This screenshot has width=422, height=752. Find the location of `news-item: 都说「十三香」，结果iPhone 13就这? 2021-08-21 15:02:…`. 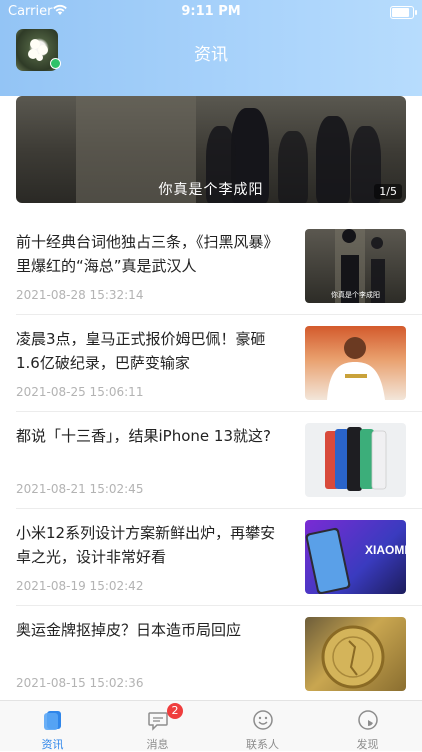

news-item: 都说「十三香」，结果iPhone 13就这? 2021-08-21 15:02:… is located at coordinates (219, 460).